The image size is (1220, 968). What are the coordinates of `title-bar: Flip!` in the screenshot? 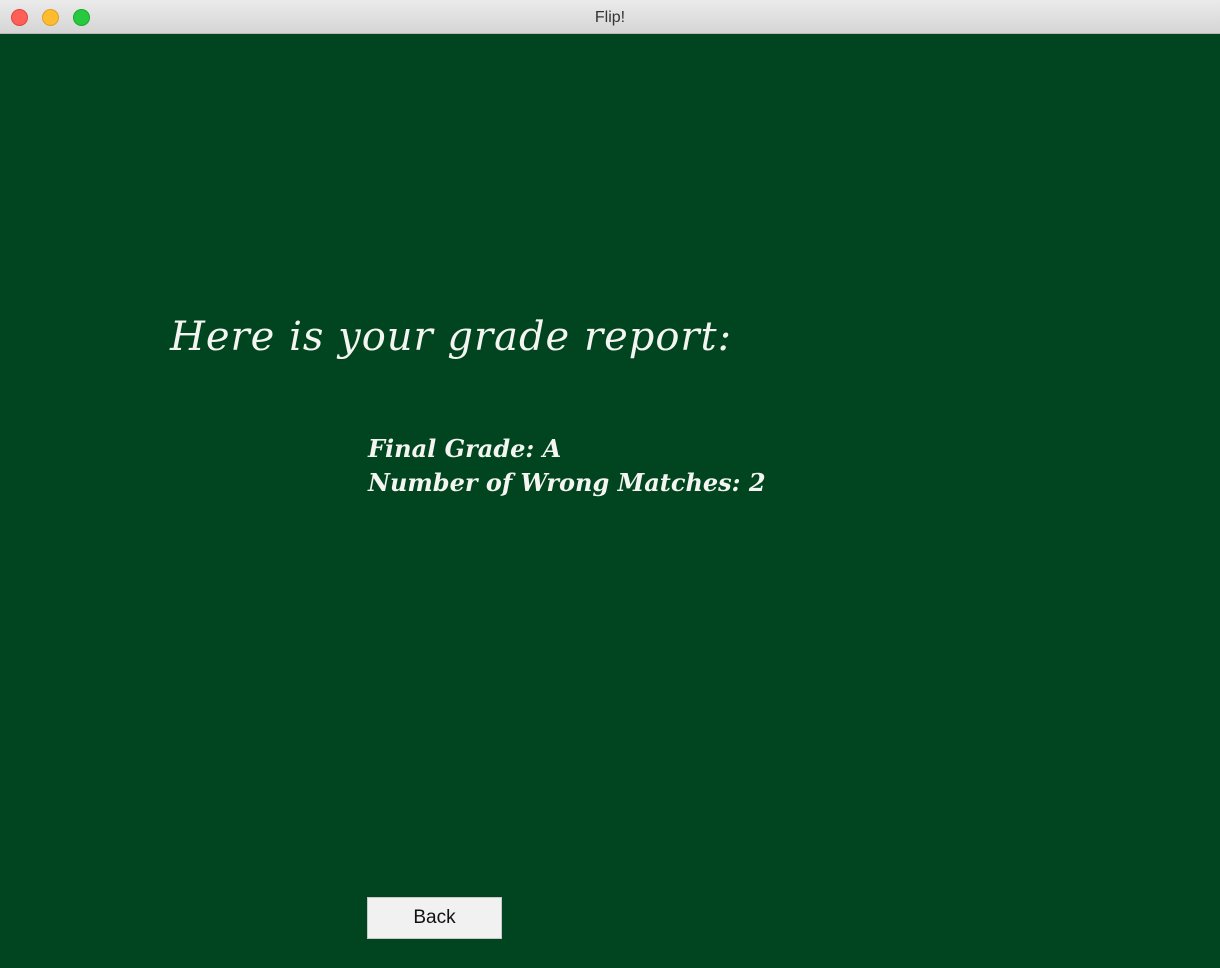 It's located at (610, 17).